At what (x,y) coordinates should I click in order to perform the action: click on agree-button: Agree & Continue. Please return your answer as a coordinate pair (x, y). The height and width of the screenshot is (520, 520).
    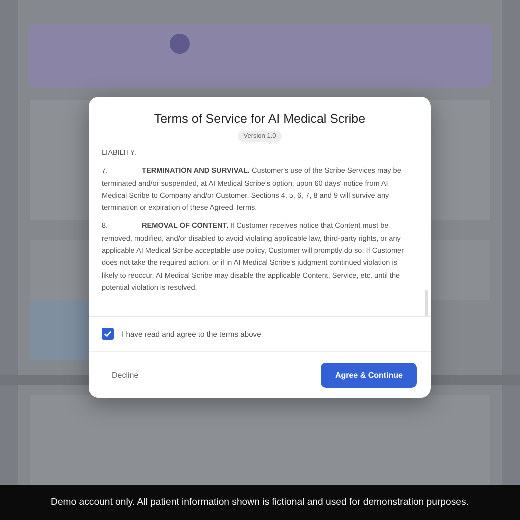
    Looking at the image, I should click on (369, 375).